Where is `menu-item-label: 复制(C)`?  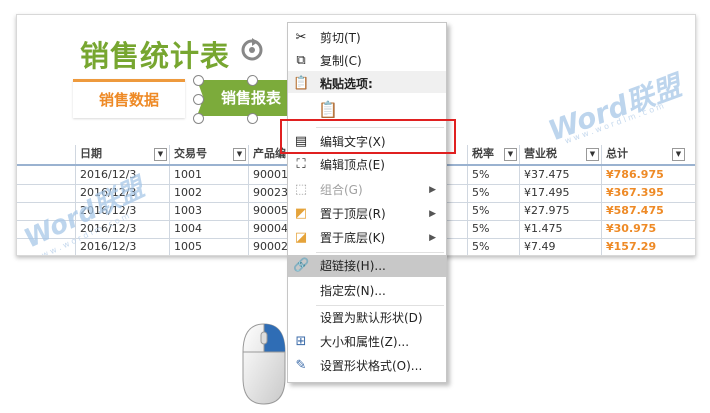
menu-item-label: 复制(C) is located at coordinates (341, 61).